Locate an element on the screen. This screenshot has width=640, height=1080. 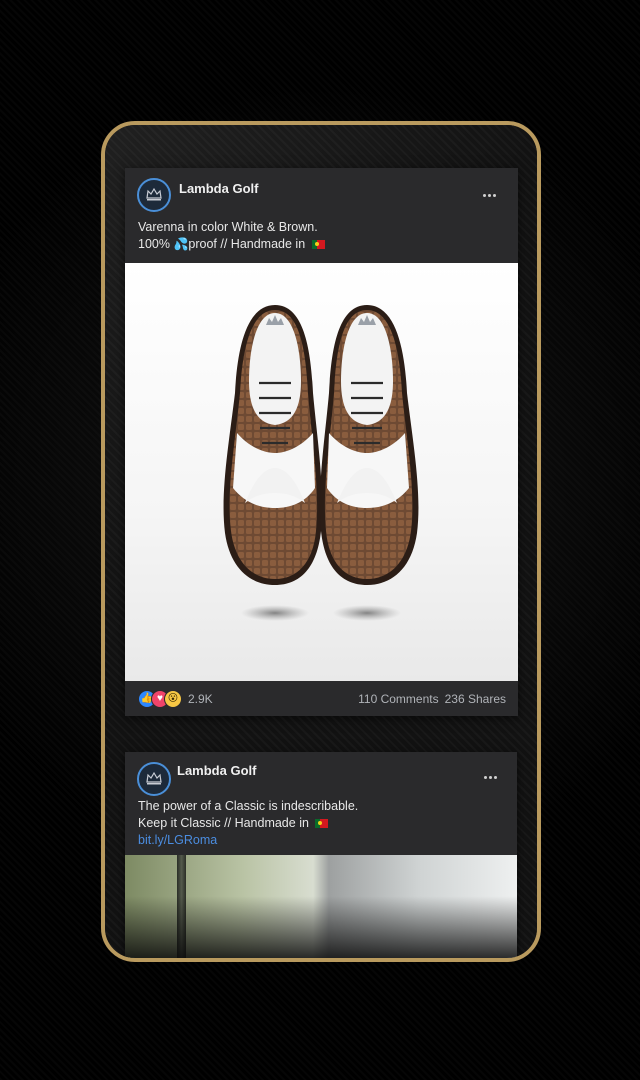
post-text-line: The power of a Classic is indescribable. is located at coordinates (248, 806).